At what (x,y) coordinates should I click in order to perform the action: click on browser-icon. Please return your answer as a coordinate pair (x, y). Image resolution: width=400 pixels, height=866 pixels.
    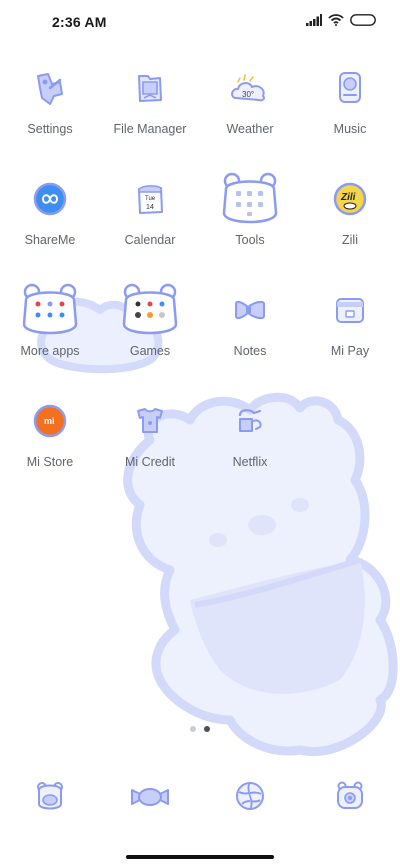
    Looking at the image, I should click on (250, 796).